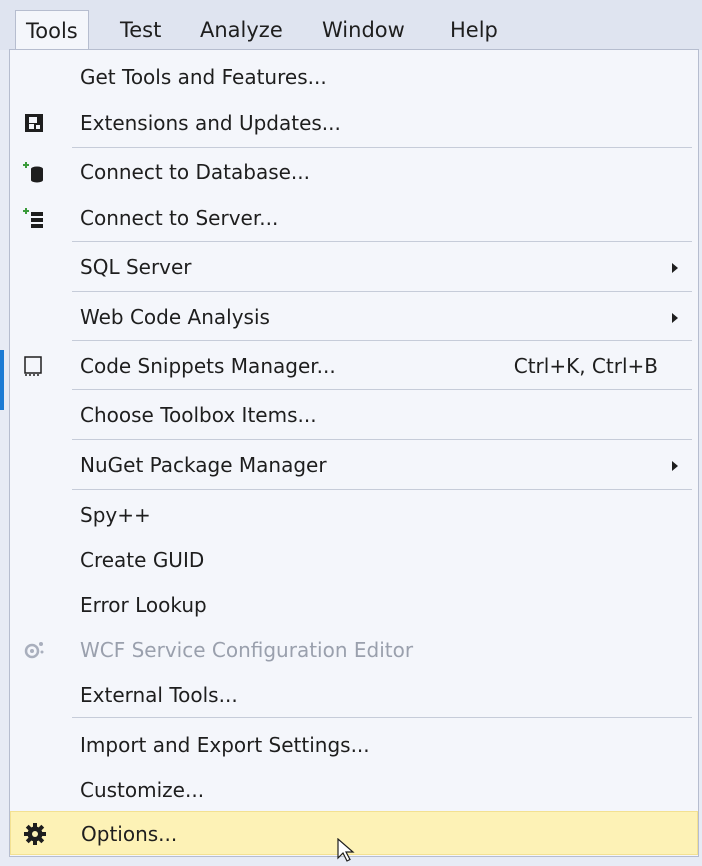  I want to click on menu-bar: Tools Test Analyze Window Help, so click(351, 25).